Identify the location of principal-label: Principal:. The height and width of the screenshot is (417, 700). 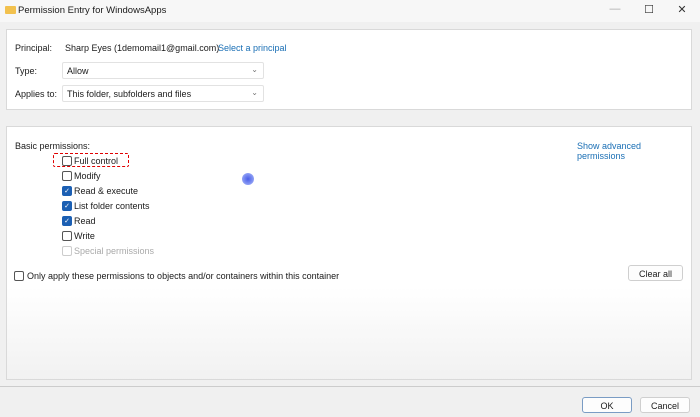
(34, 48).